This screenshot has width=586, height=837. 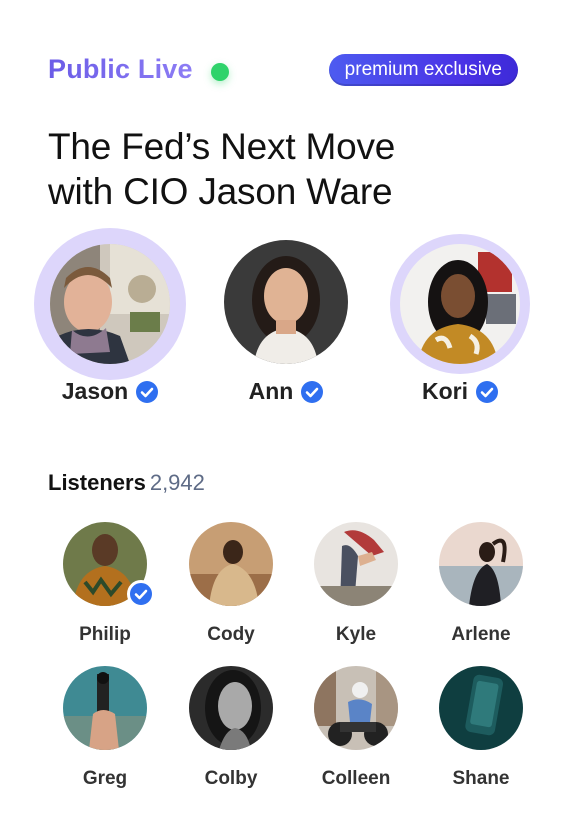 What do you see at coordinates (481, 634) in the screenshot?
I see `listener-name: Arlene` at bounding box center [481, 634].